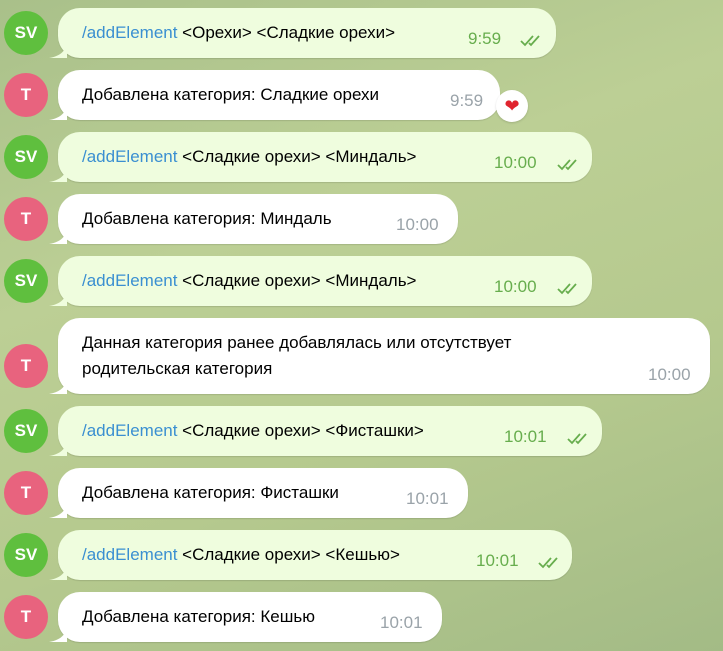 The width and height of the screenshot is (723, 651). I want to click on message-text-line-2: родительская категория, so click(177, 368).